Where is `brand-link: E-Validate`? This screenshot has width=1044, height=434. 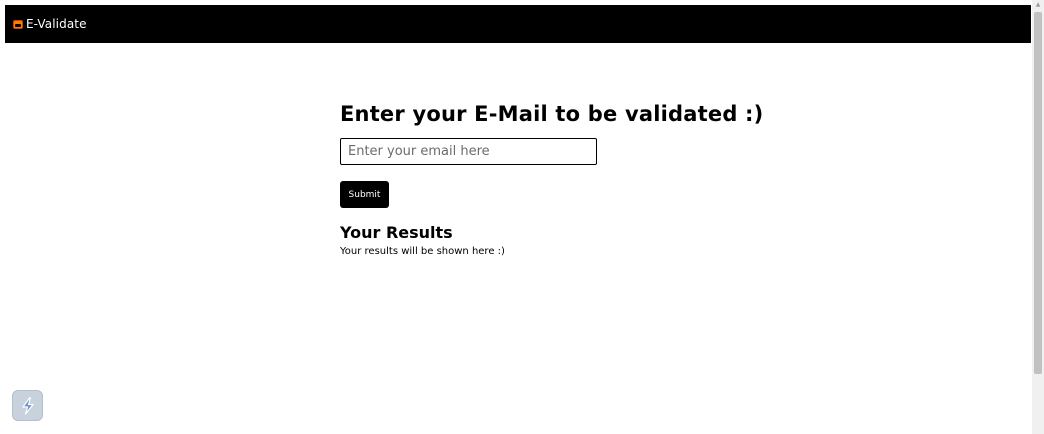
brand-link: E-Validate is located at coordinates (50, 24).